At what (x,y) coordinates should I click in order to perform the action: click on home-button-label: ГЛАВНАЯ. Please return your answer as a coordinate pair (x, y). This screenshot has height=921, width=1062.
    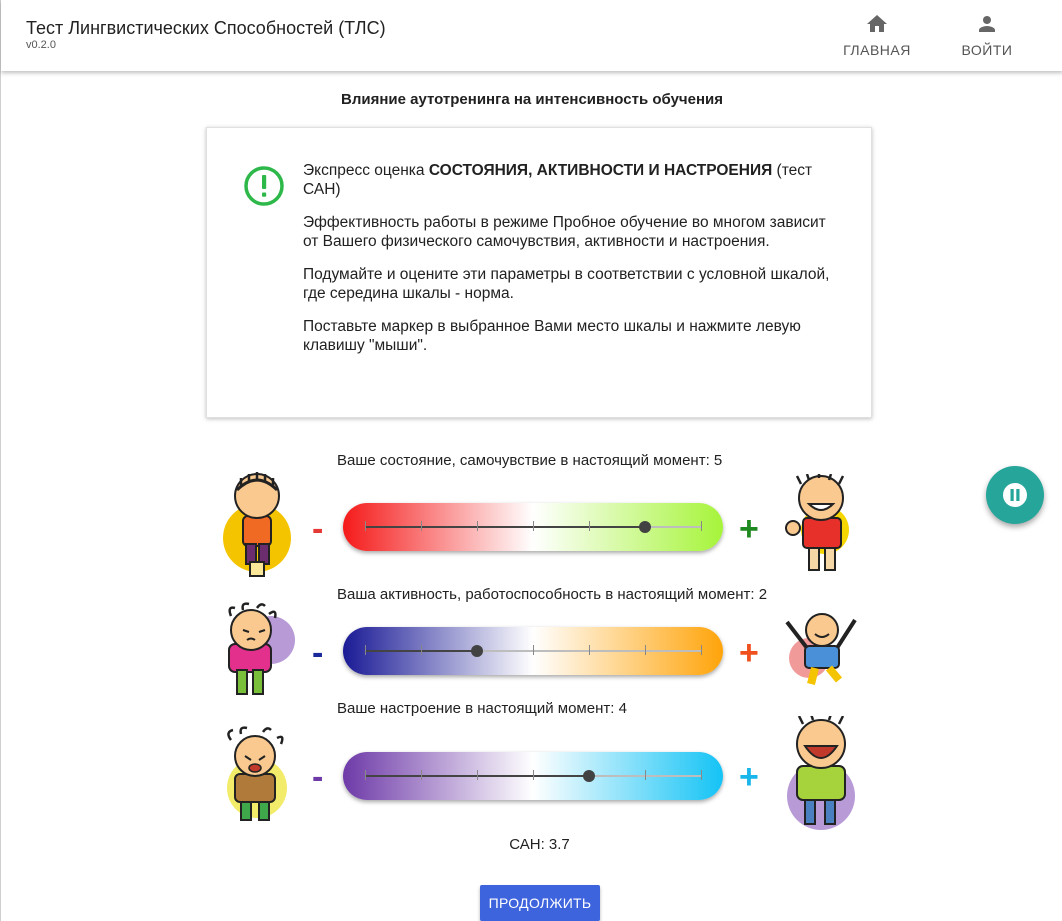
    Looking at the image, I should click on (877, 50).